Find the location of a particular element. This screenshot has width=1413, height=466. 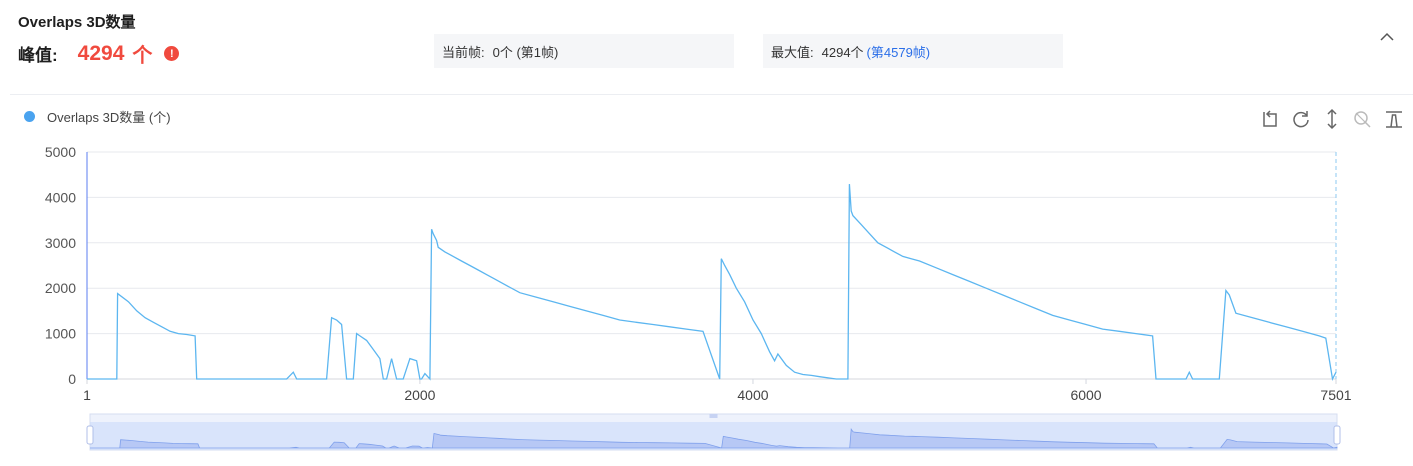

y-tick-label: 5000 is located at coordinates (60, 152).